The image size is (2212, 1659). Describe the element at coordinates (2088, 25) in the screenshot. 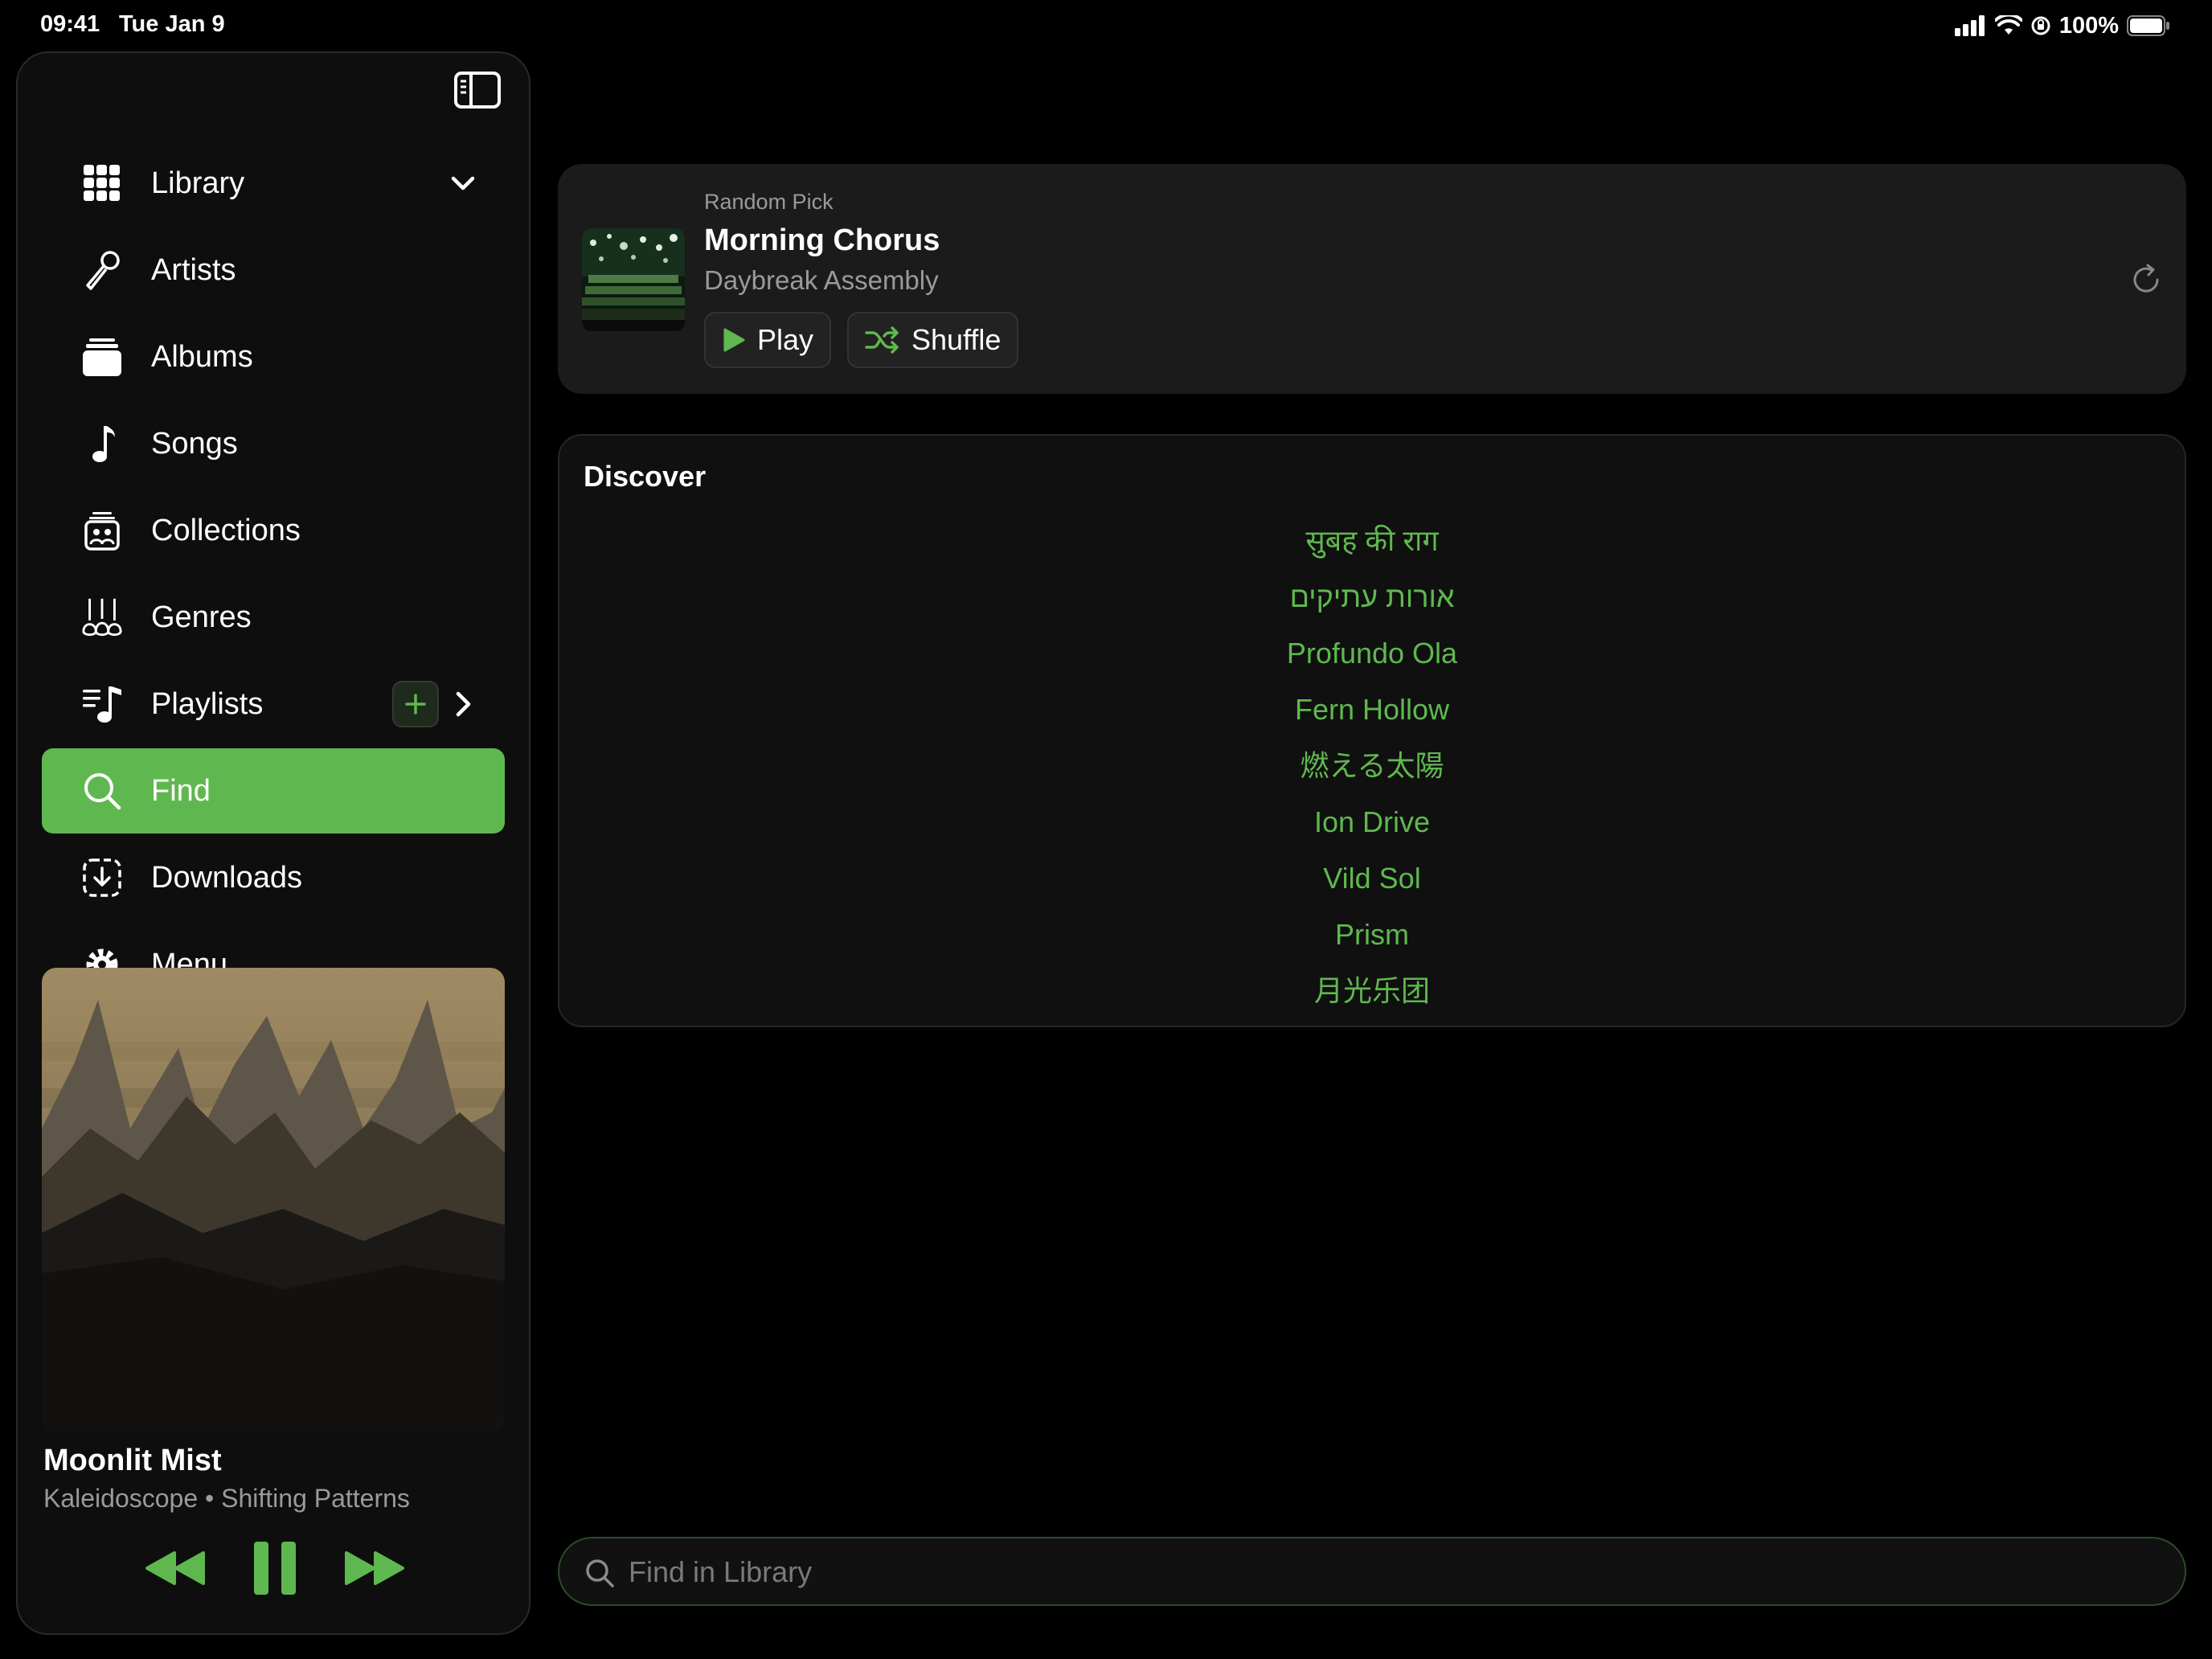

I see `battery-percent: 100%` at that location.